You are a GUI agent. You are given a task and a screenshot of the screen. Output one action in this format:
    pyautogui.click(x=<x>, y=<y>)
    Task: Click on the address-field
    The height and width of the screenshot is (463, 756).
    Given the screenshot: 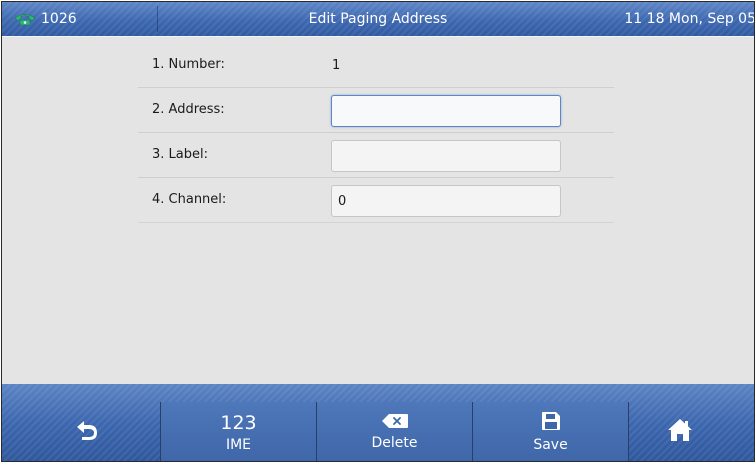 What is the action you would take?
    pyautogui.click(x=446, y=111)
    